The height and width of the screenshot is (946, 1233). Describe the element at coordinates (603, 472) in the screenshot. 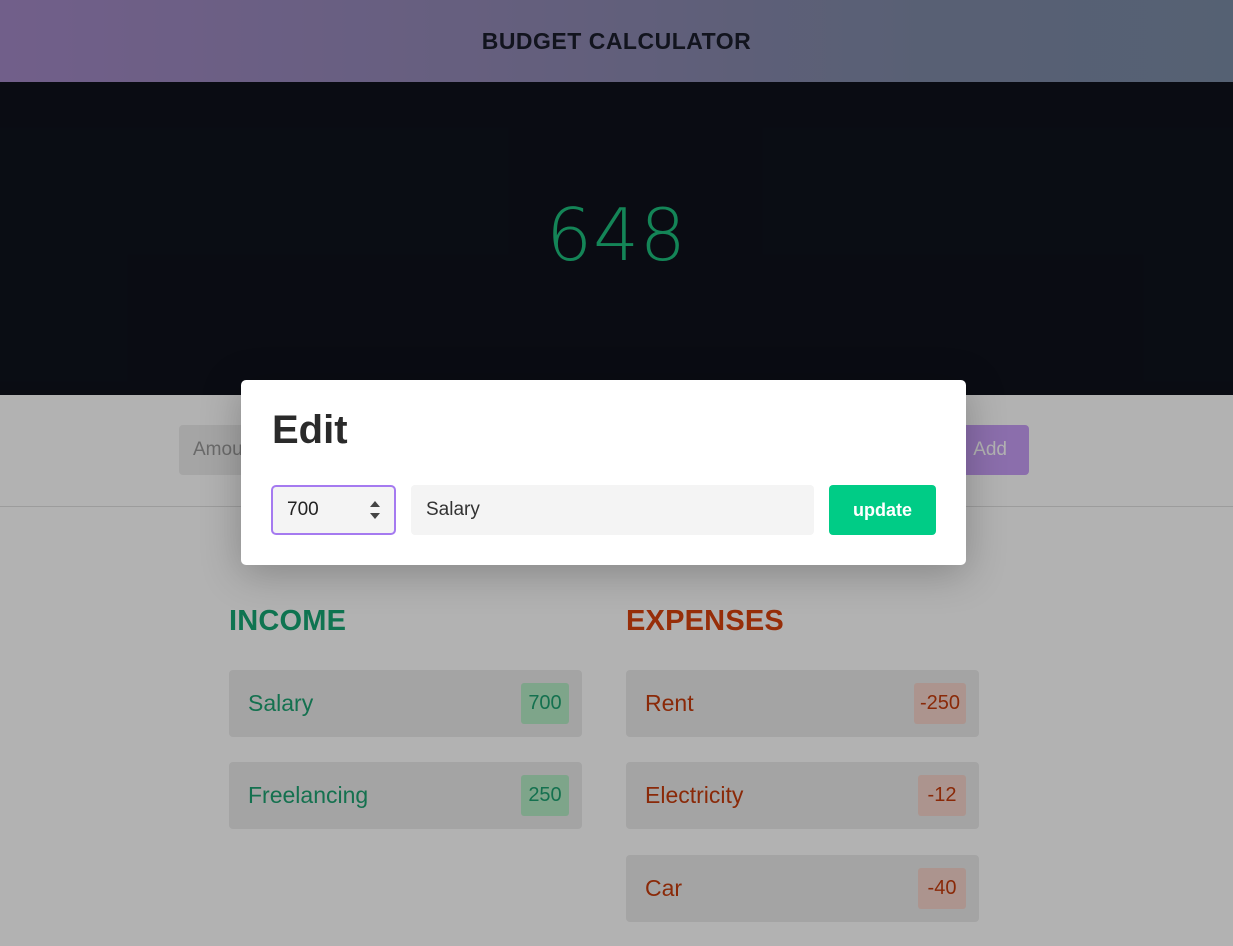

I see `edit-modal: Edit update` at that location.